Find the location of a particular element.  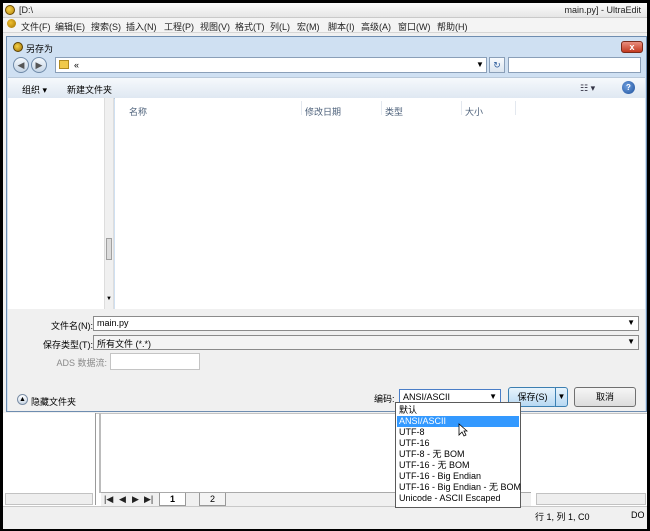

last-tab-icon: ▶| is located at coordinates (148, 499).